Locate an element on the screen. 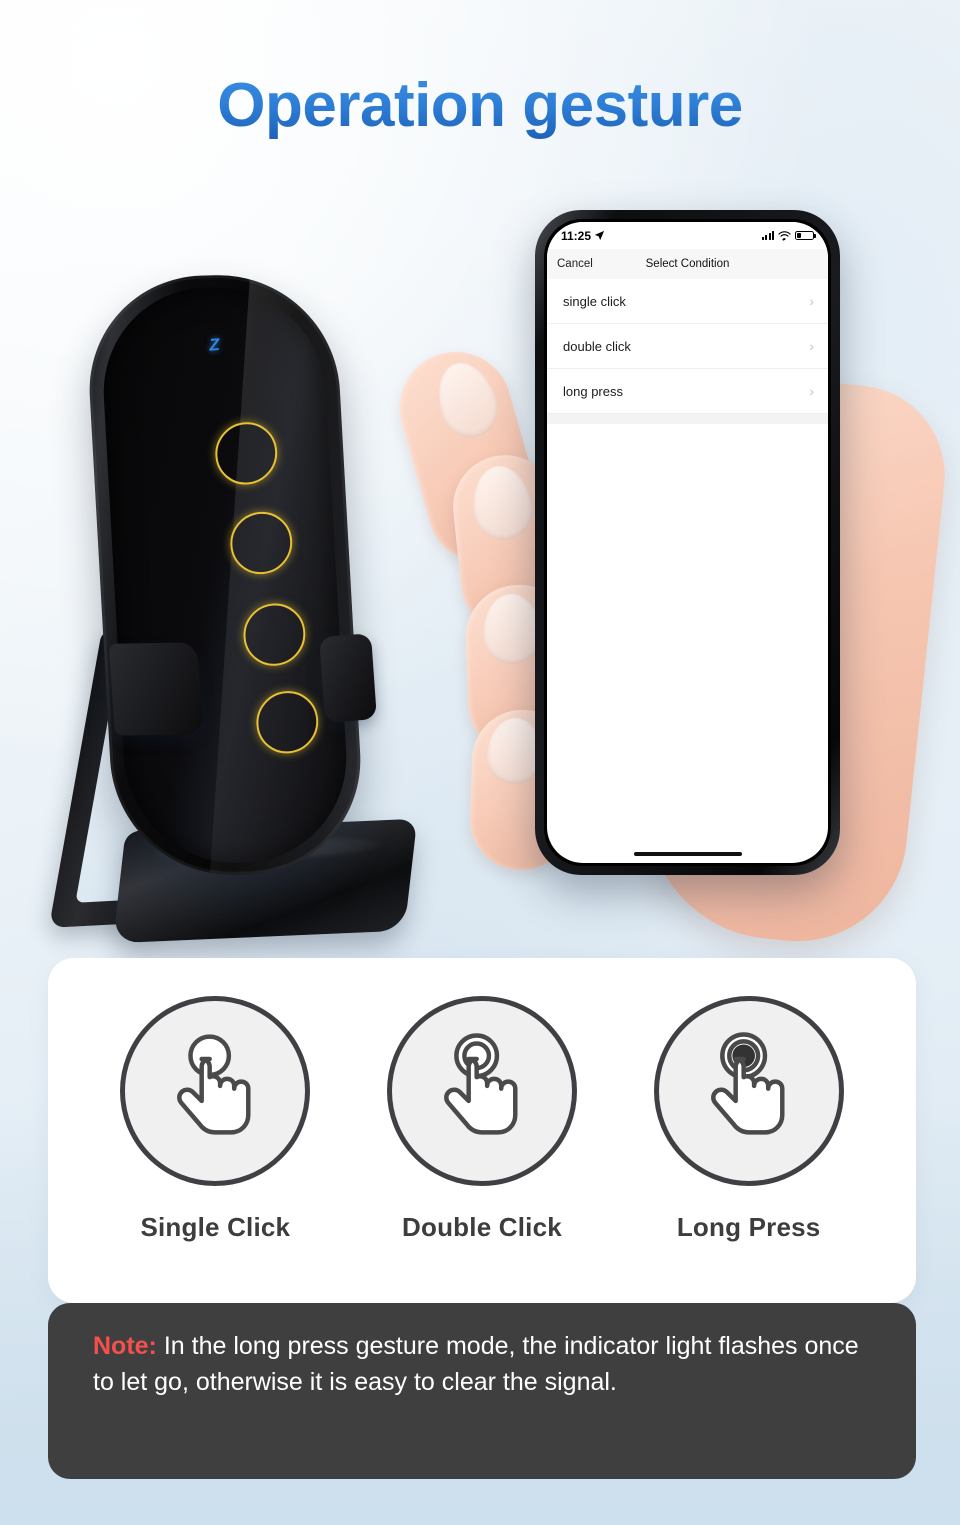  page-title-container: Operation gesture is located at coordinates (480, 105).